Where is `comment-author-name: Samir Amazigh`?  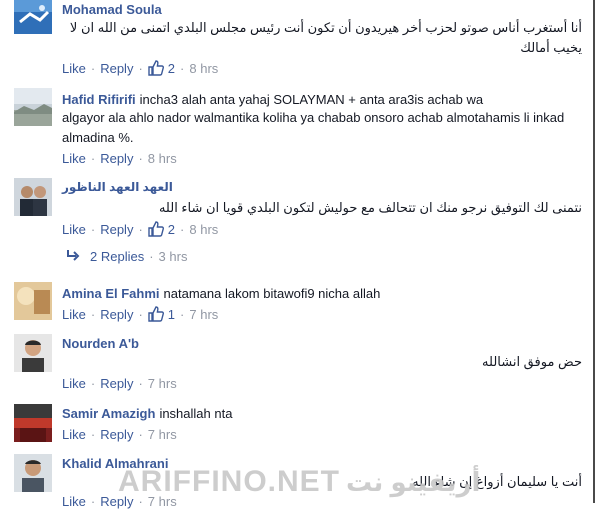
comment-author-name: Samir Amazigh is located at coordinates (108, 413).